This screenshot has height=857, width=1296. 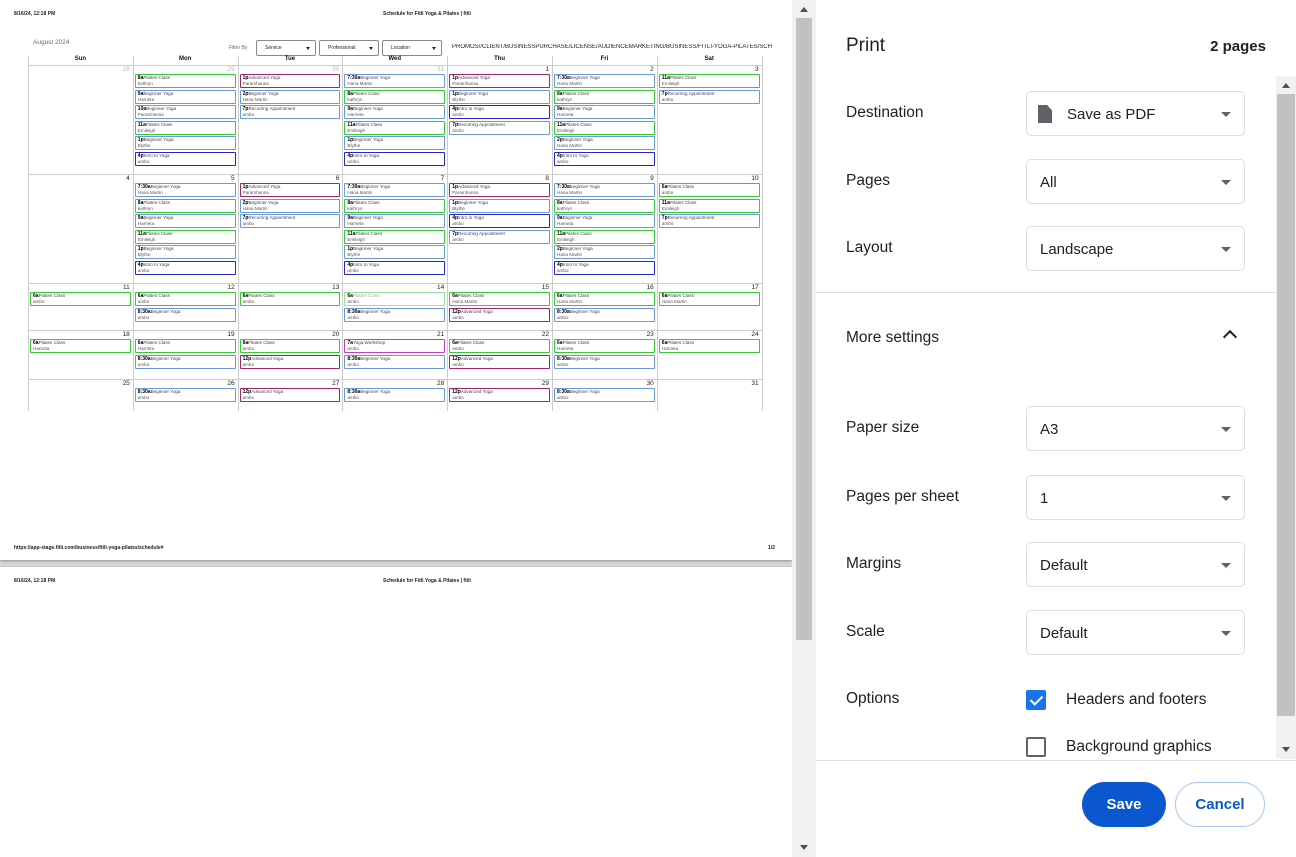 What do you see at coordinates (412, 48) in the screenshot?
I see `location-filter: Location` at bounding box center [412, 48].